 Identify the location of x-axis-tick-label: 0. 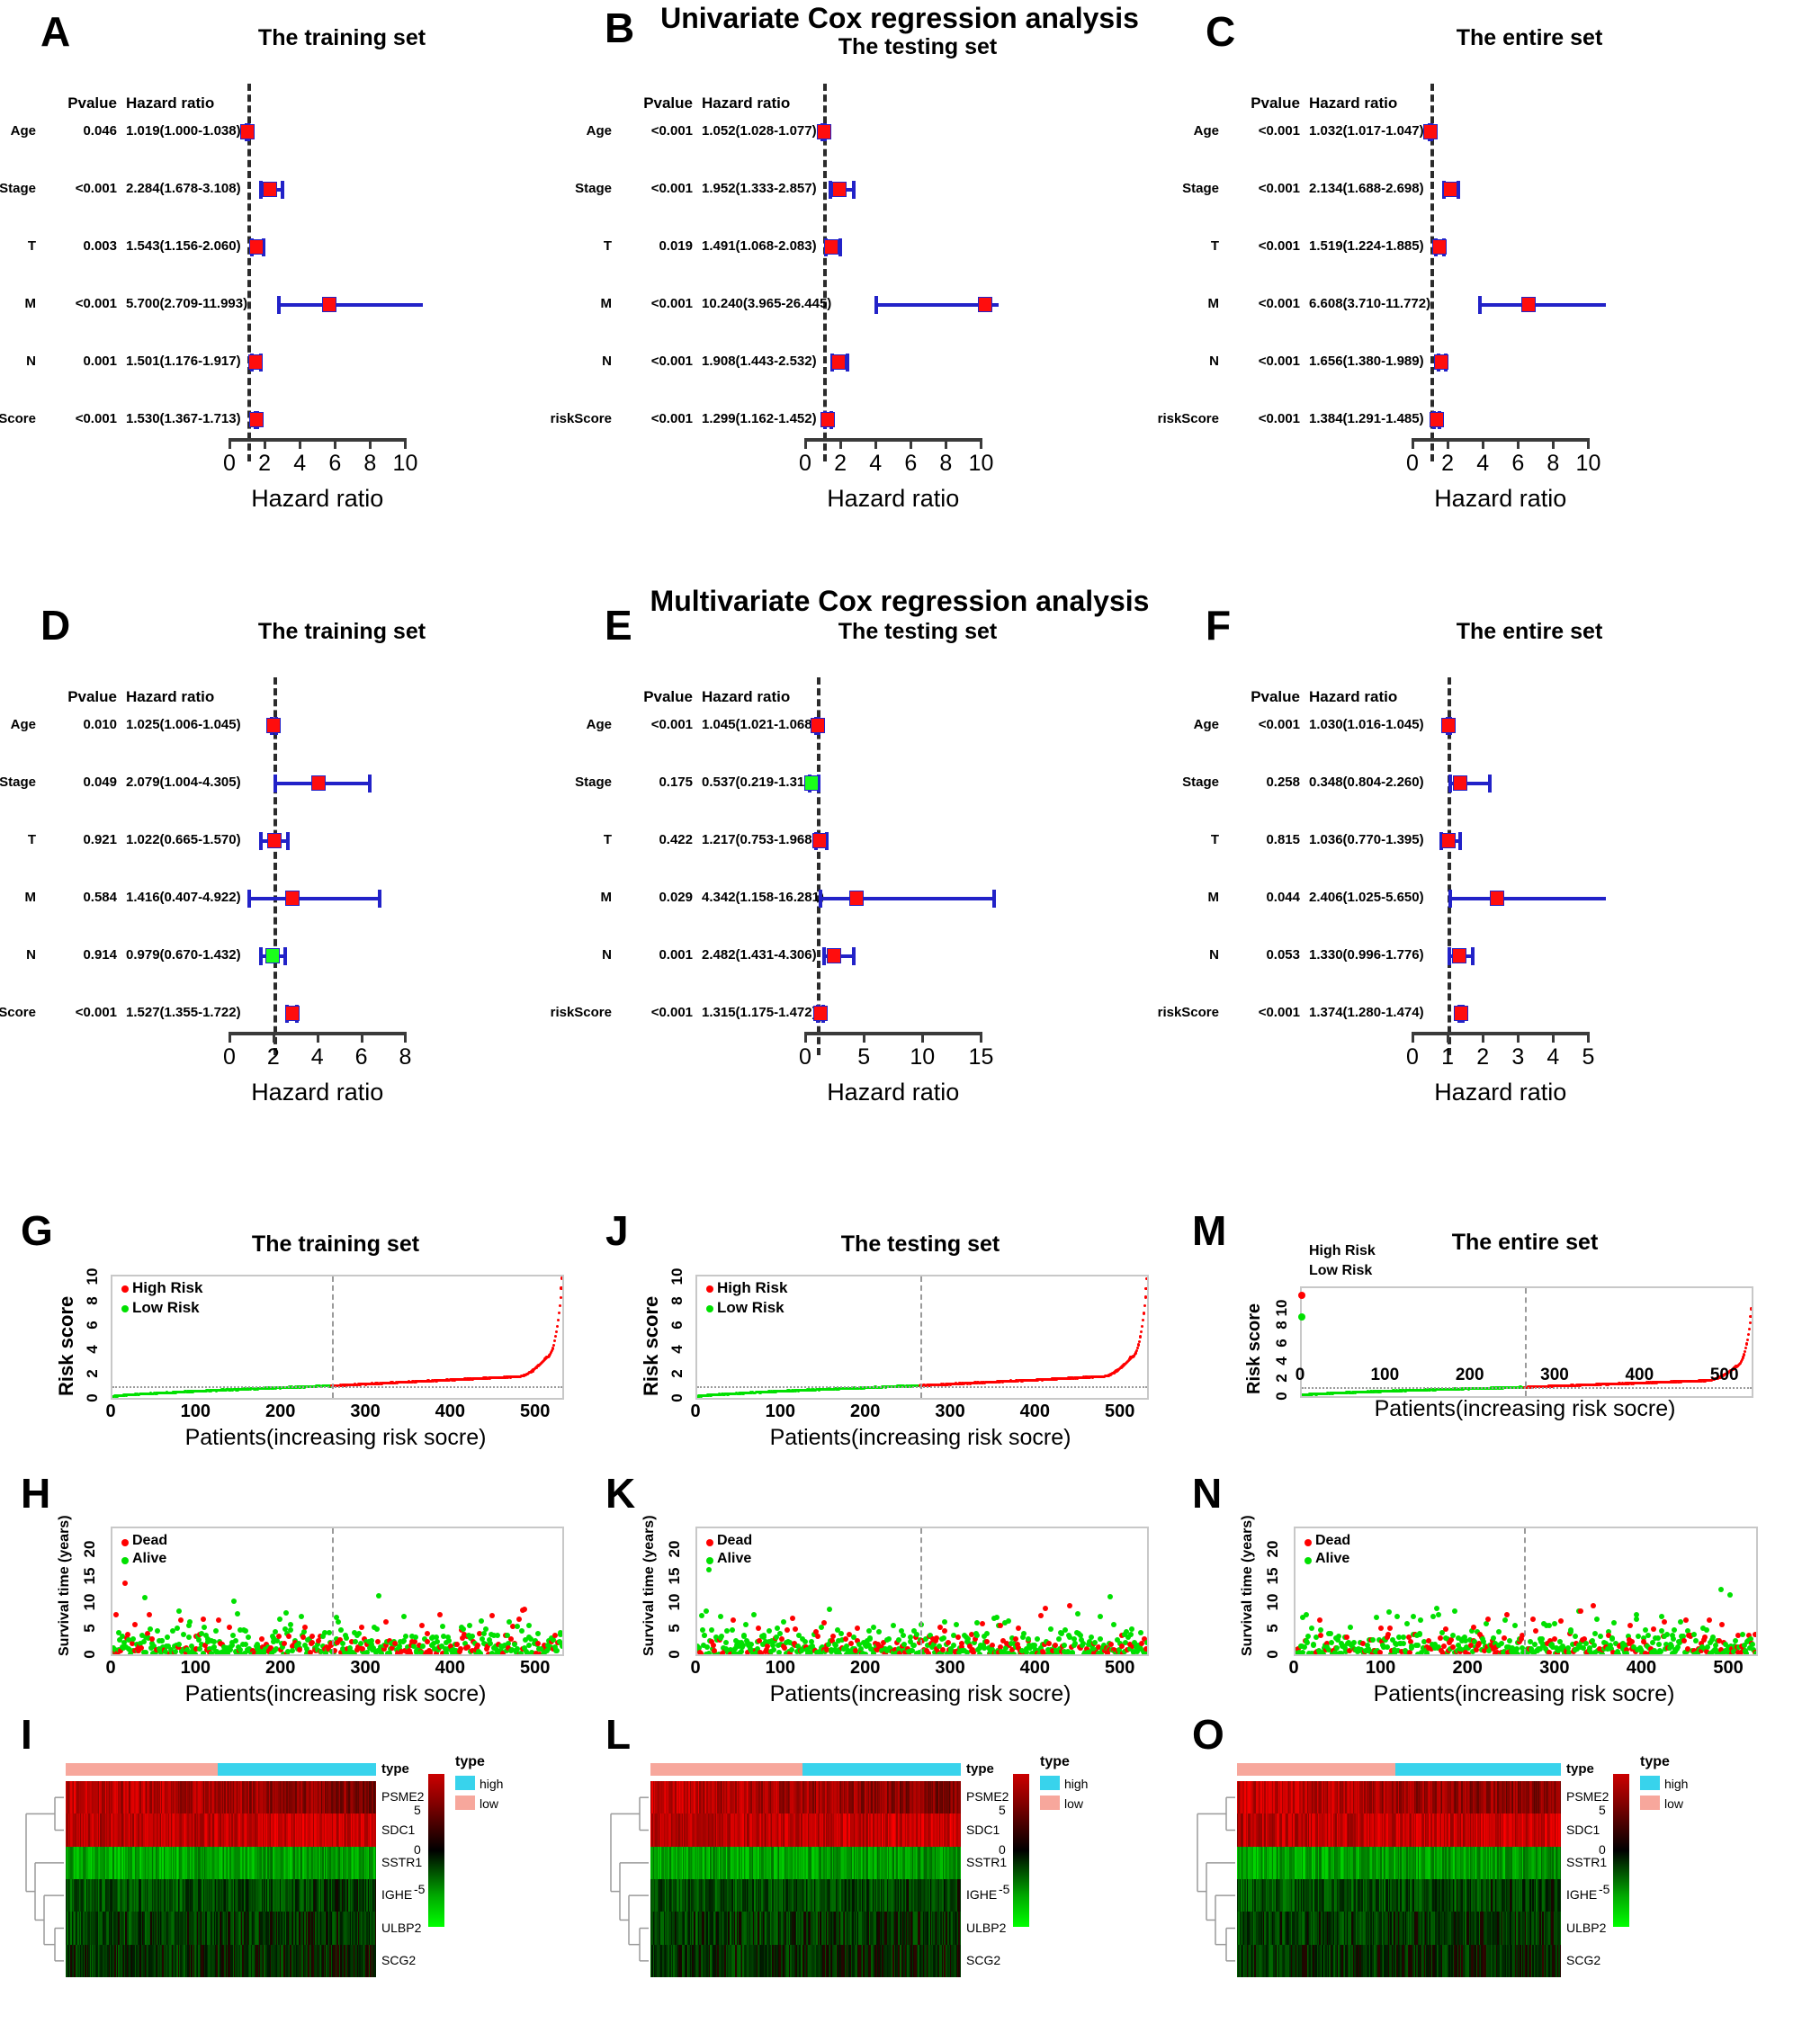
(1293, 1668).